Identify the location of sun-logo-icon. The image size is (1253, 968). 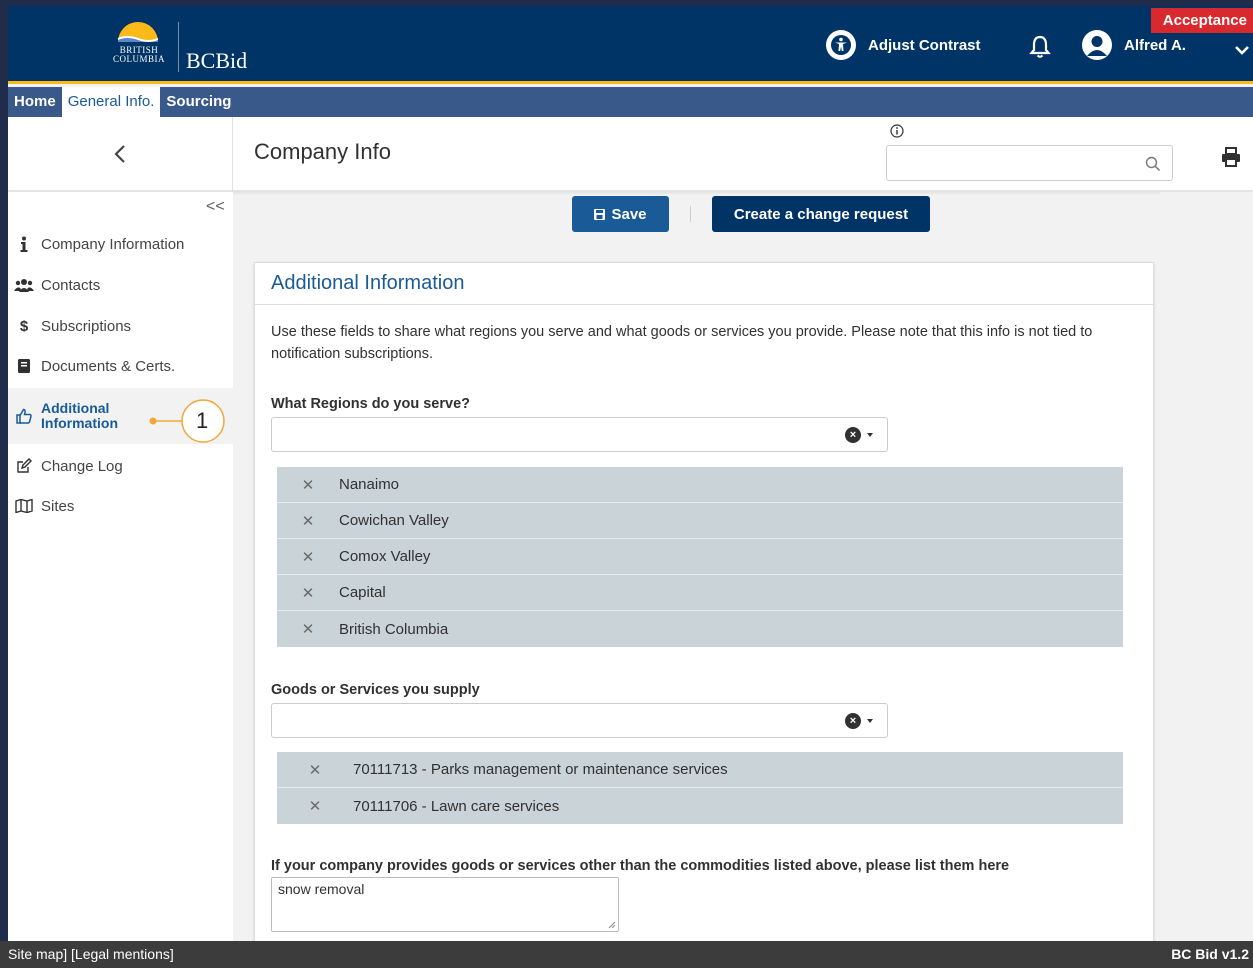
(138, 32).